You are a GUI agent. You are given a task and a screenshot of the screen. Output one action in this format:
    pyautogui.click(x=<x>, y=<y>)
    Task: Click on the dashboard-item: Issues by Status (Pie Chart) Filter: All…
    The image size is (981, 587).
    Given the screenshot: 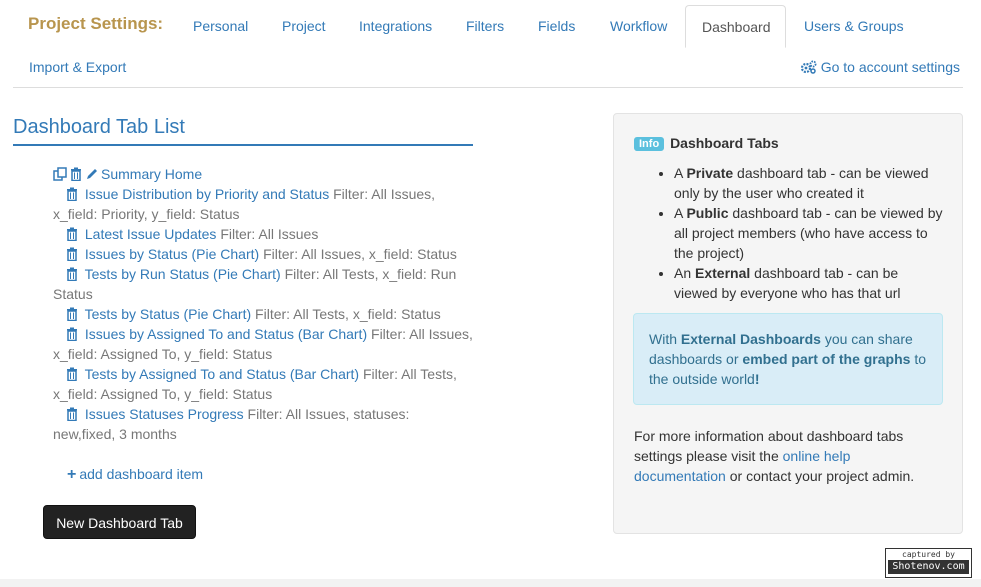 What is the action you would take?
    pyautogui.click(x=263, y=254)
    